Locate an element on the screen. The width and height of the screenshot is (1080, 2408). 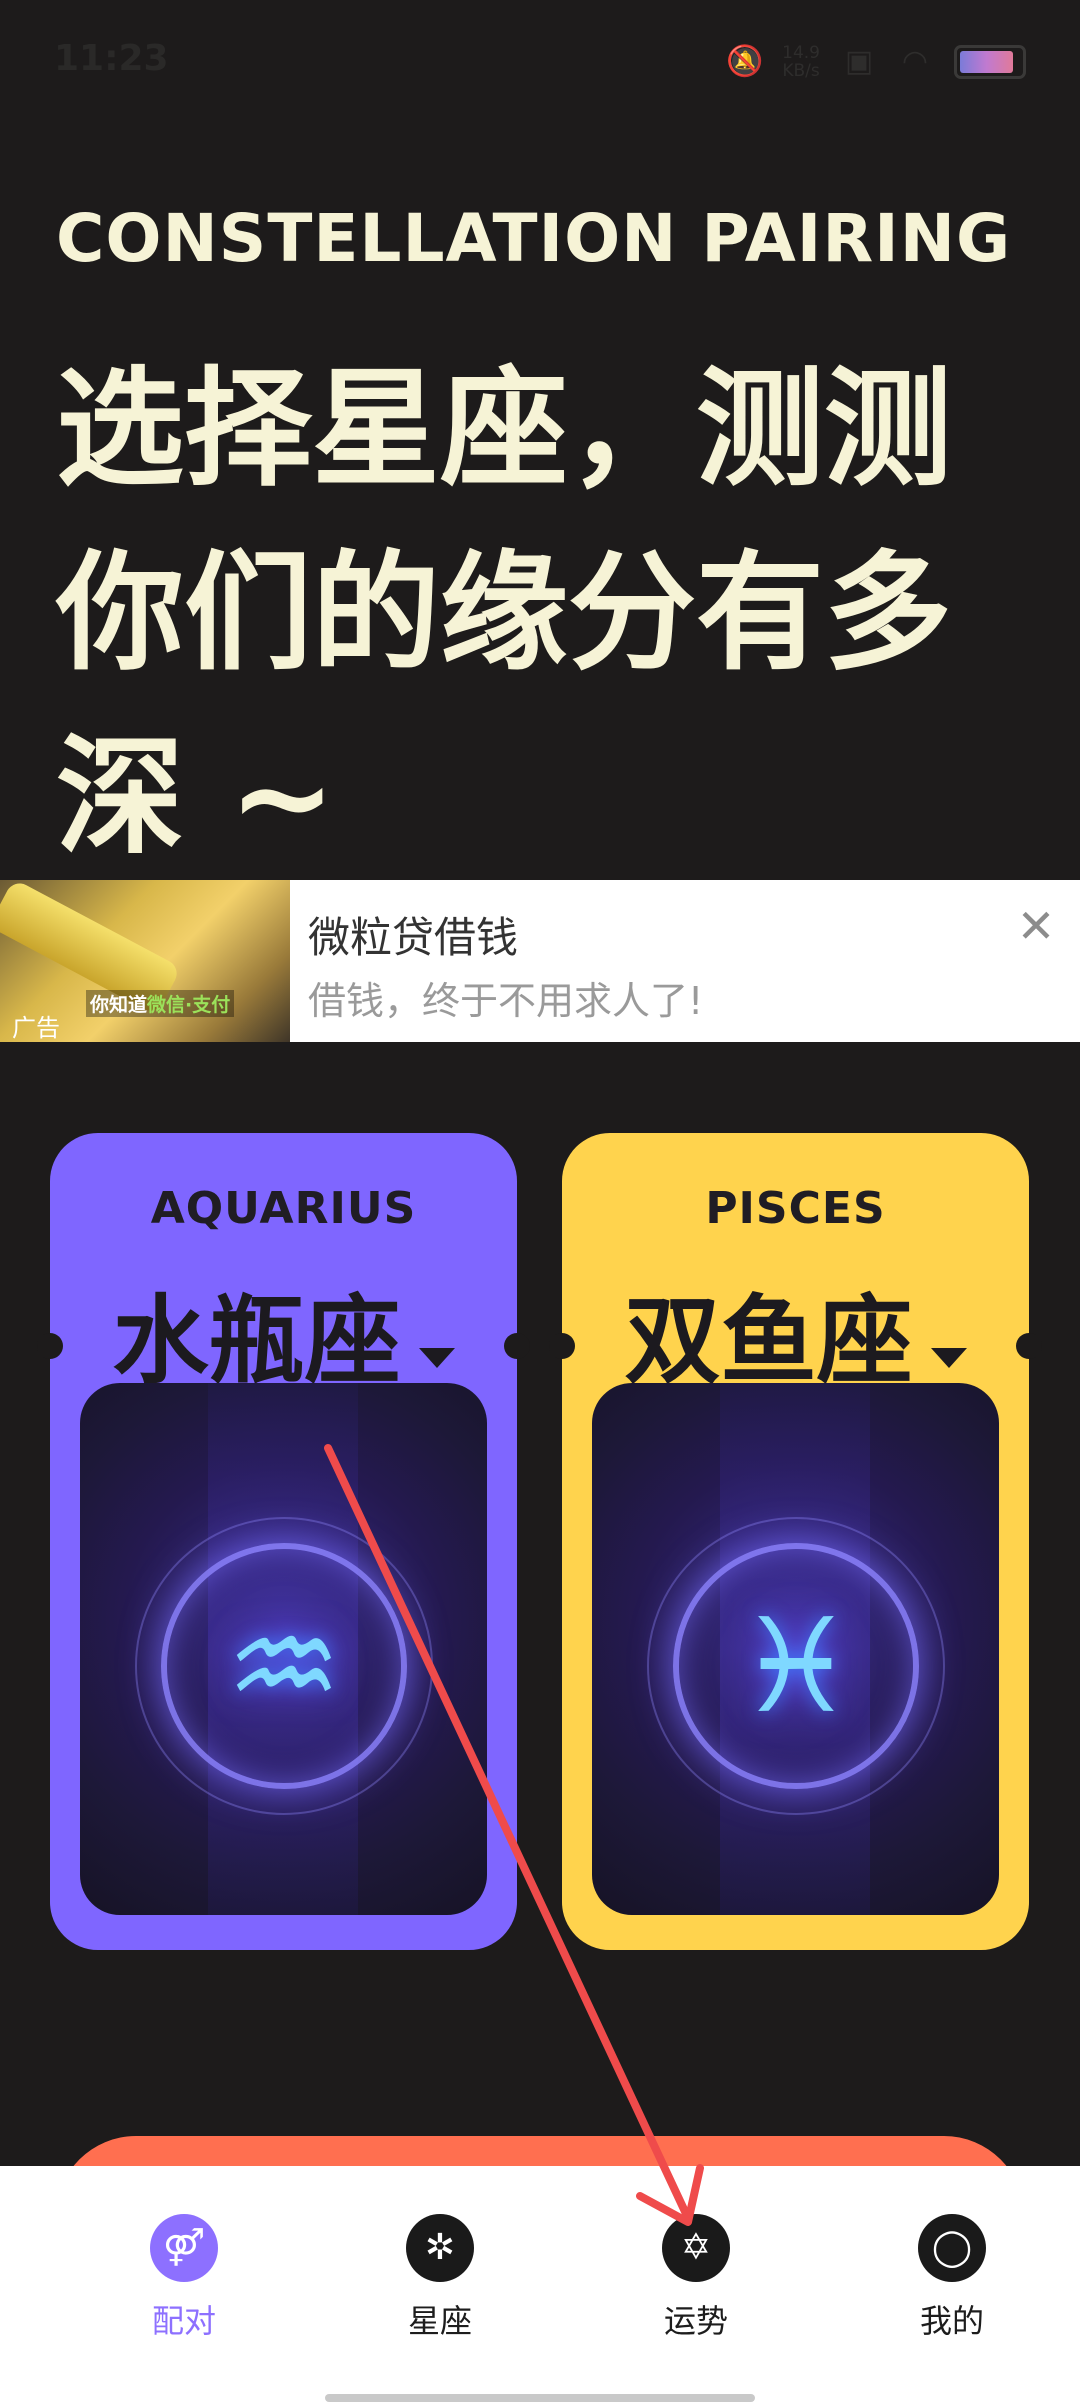
tab-pairing: ⚤ 配对 is located at coordinates (184, 2278).